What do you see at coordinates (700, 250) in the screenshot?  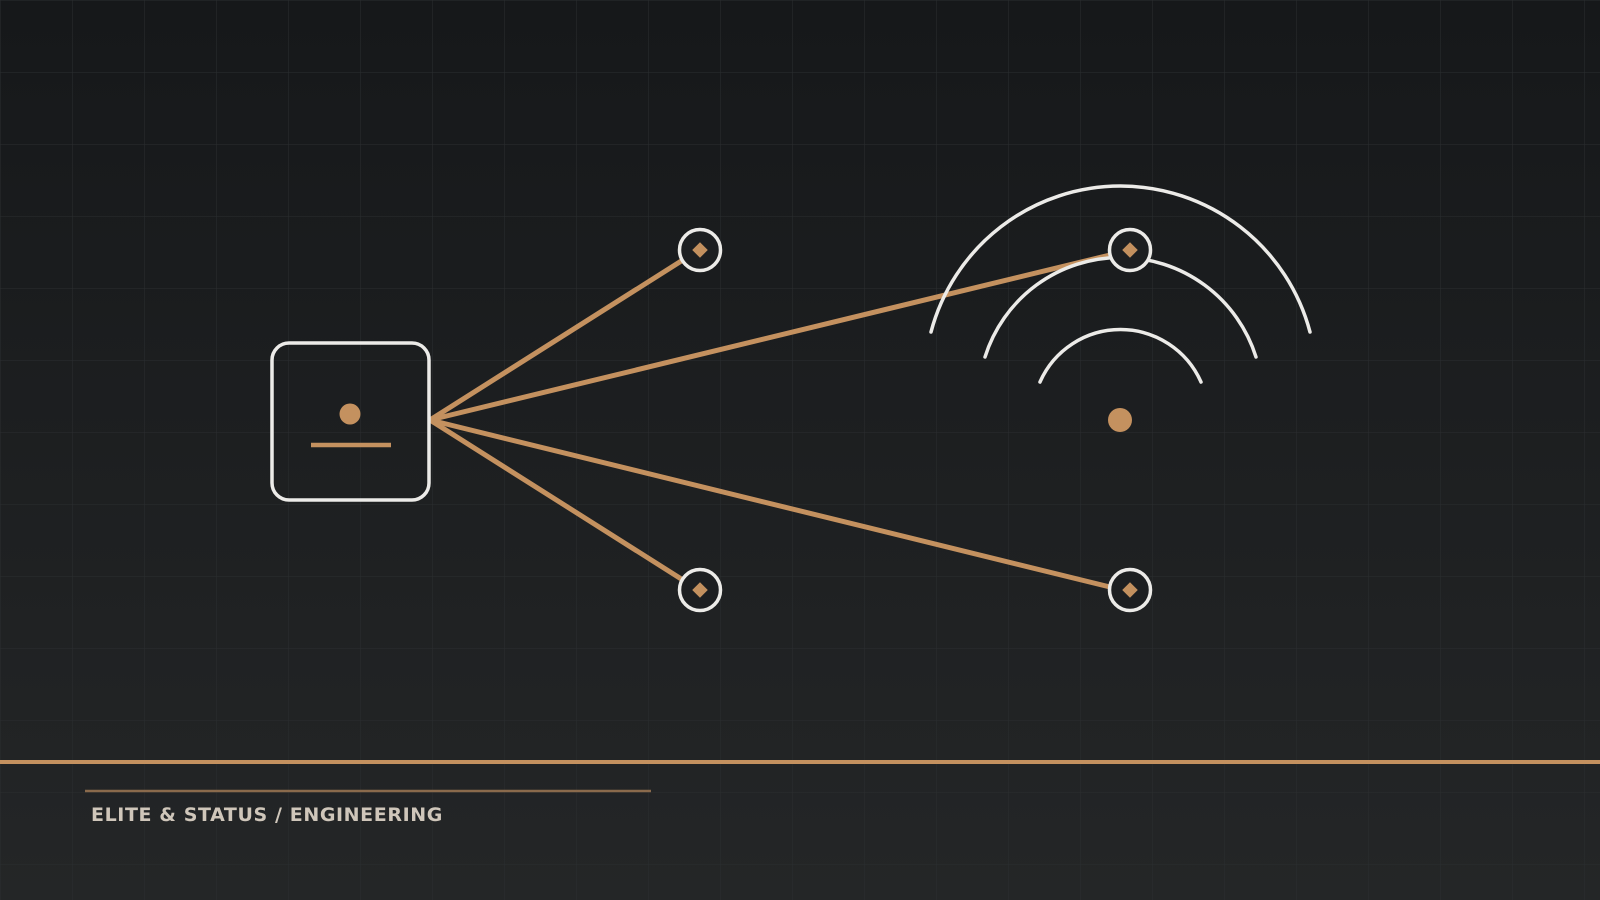 I see `node-top-near` at bounding box center [700, 250].